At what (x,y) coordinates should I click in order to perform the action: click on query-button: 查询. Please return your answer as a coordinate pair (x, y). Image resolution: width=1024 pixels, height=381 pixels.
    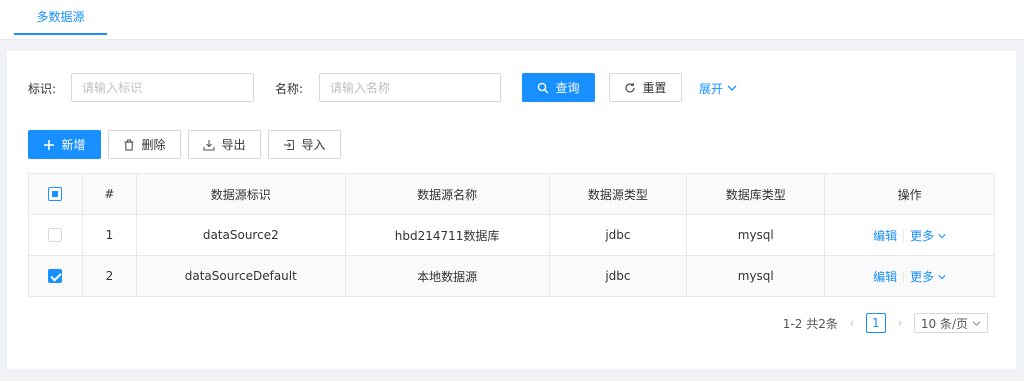
    Looking at the image, I should click on (558, 87).